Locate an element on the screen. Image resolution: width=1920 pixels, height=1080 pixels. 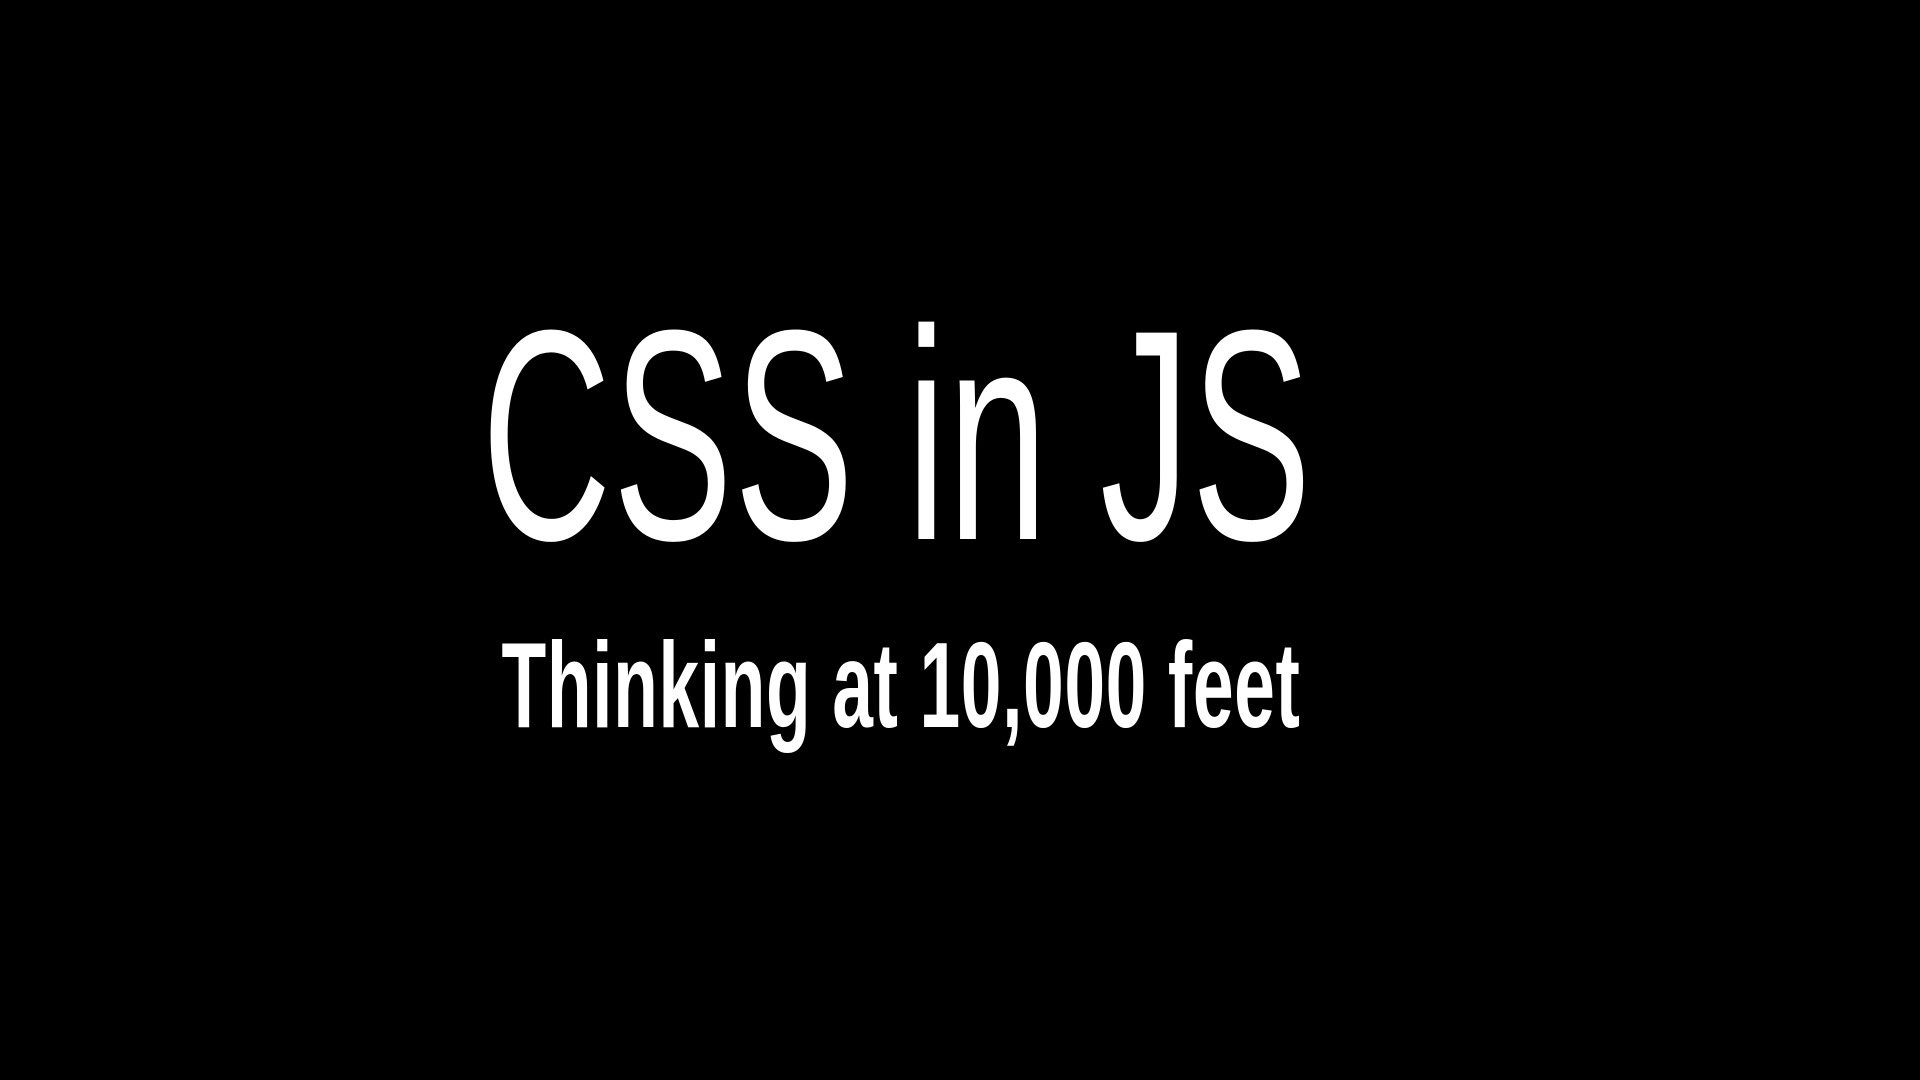
slide-title: CSS in JS is located at coordinates (897, 435).